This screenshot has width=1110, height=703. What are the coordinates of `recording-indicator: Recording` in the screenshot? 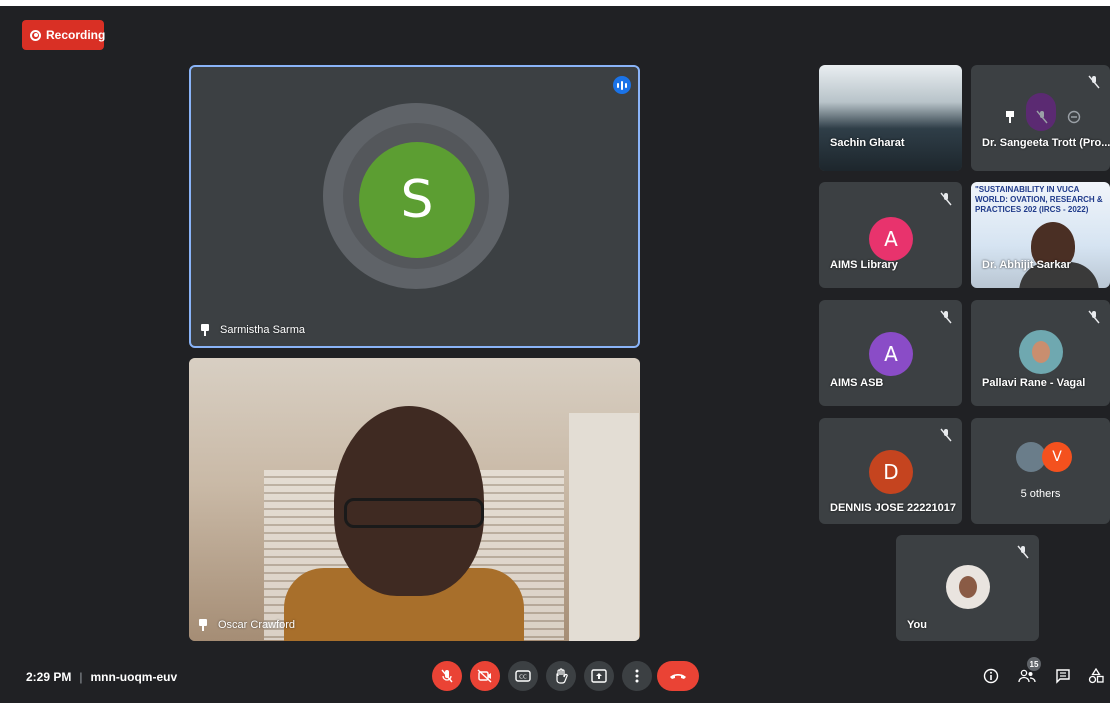 It's located at (64, 35).